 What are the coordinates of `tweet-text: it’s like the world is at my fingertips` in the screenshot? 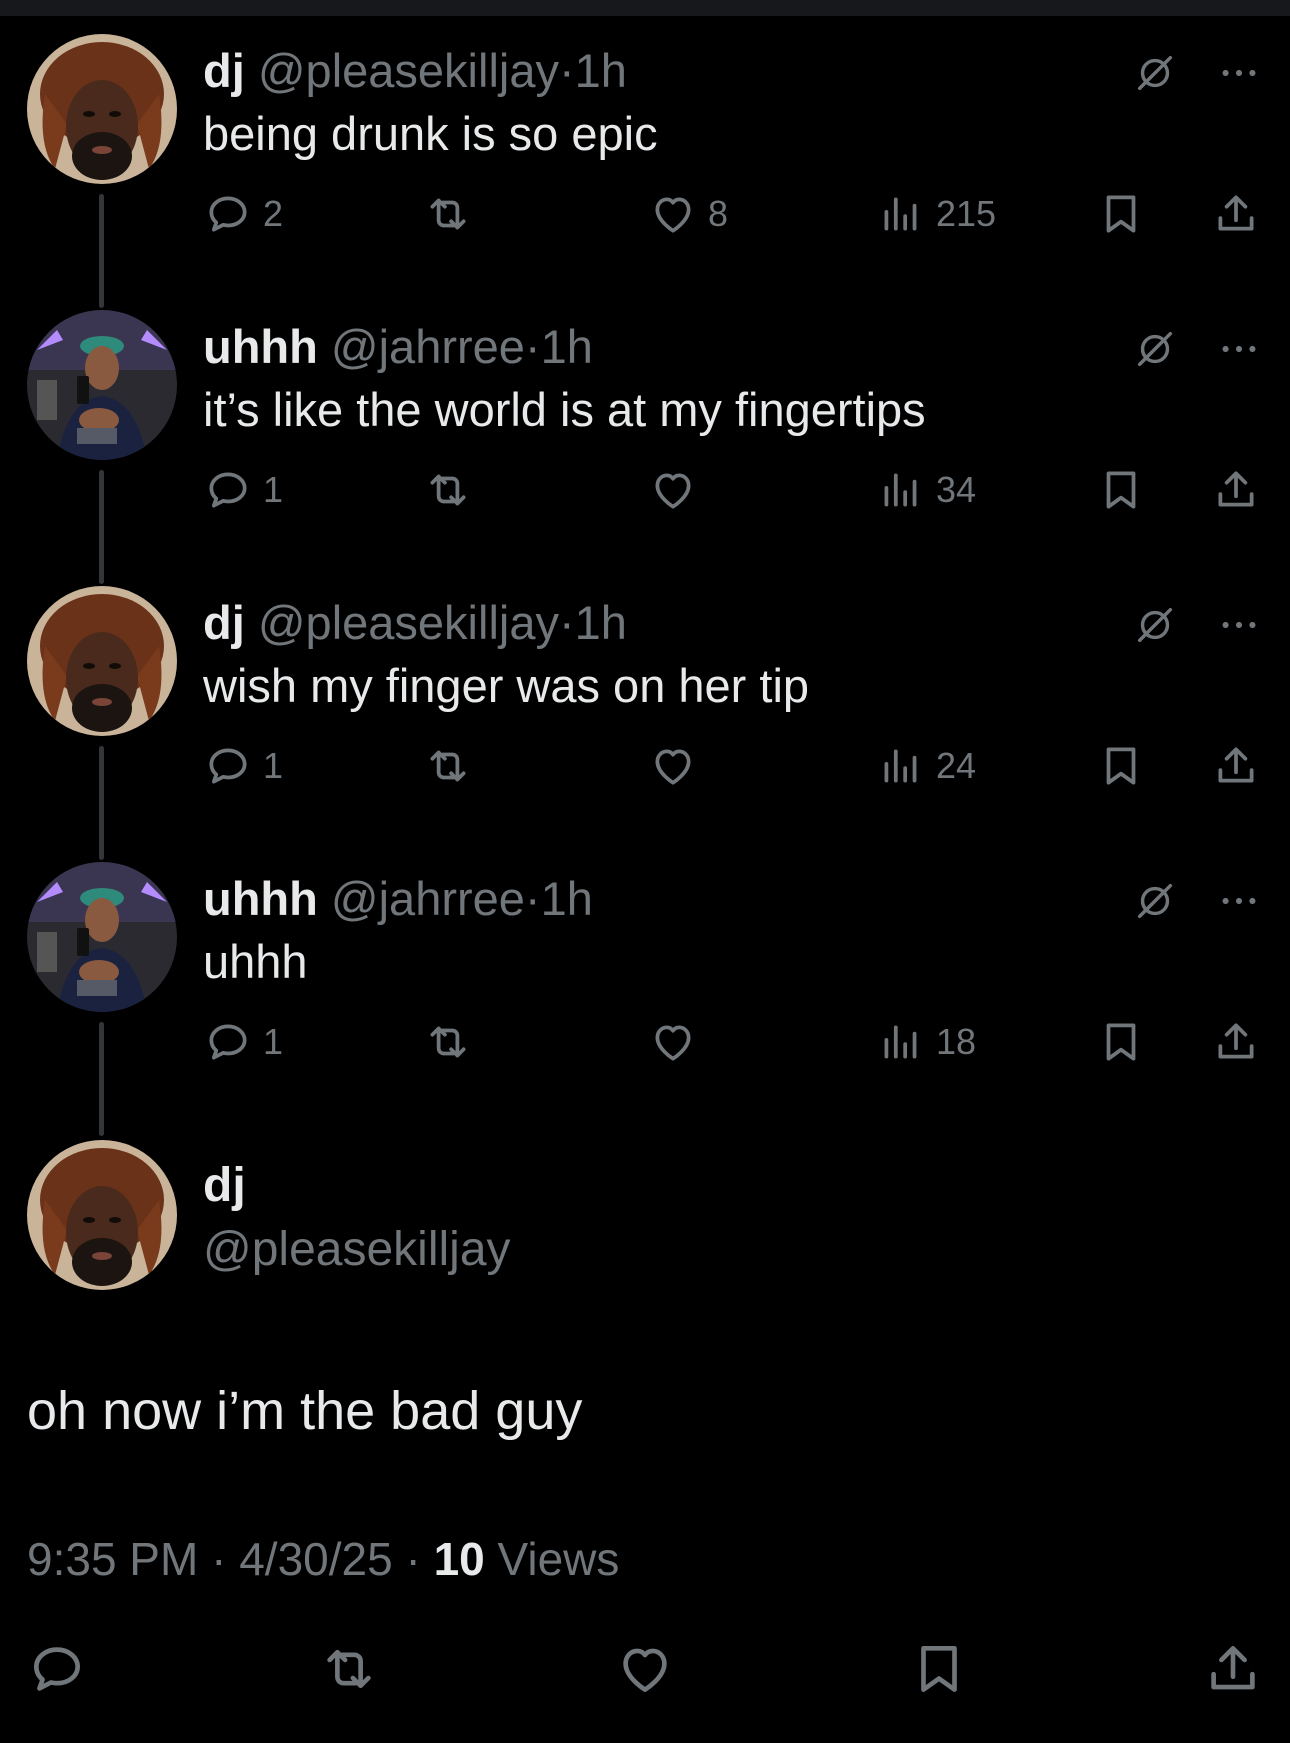 It's located at (564, 409).